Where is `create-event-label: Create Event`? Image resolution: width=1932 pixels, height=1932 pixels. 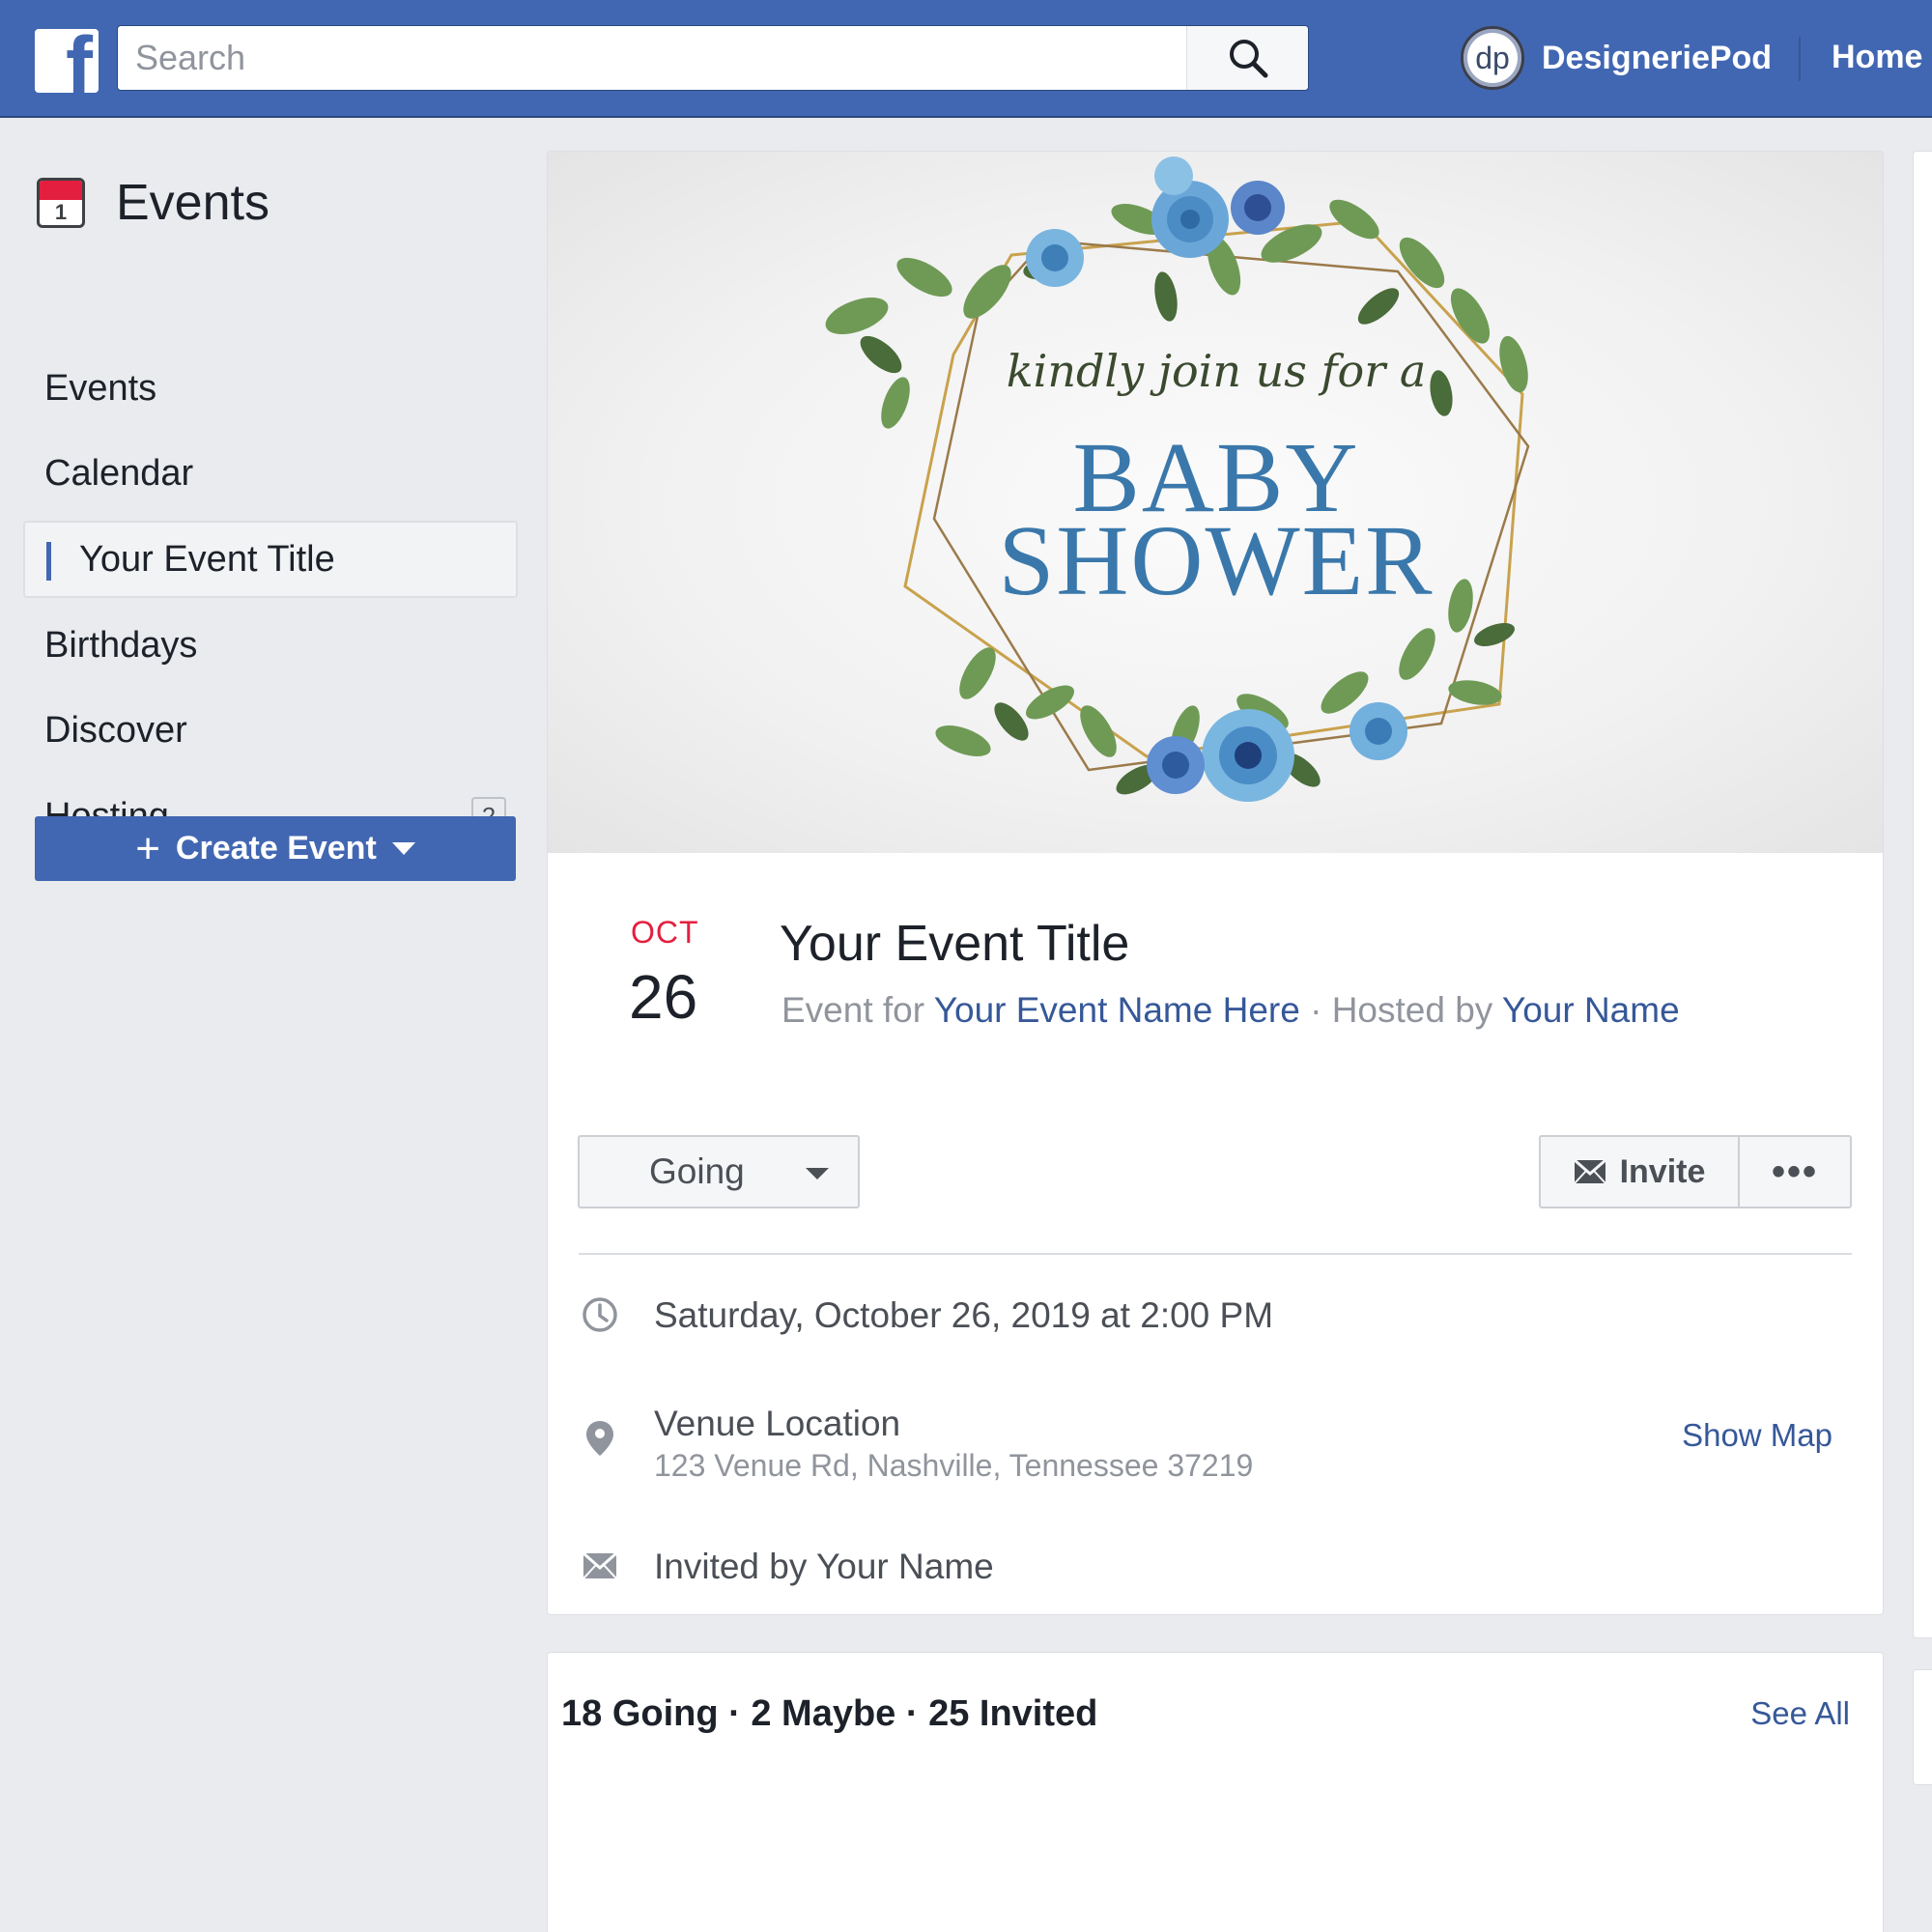
create-event-label: Create Event is located at coordinates (276, 848).